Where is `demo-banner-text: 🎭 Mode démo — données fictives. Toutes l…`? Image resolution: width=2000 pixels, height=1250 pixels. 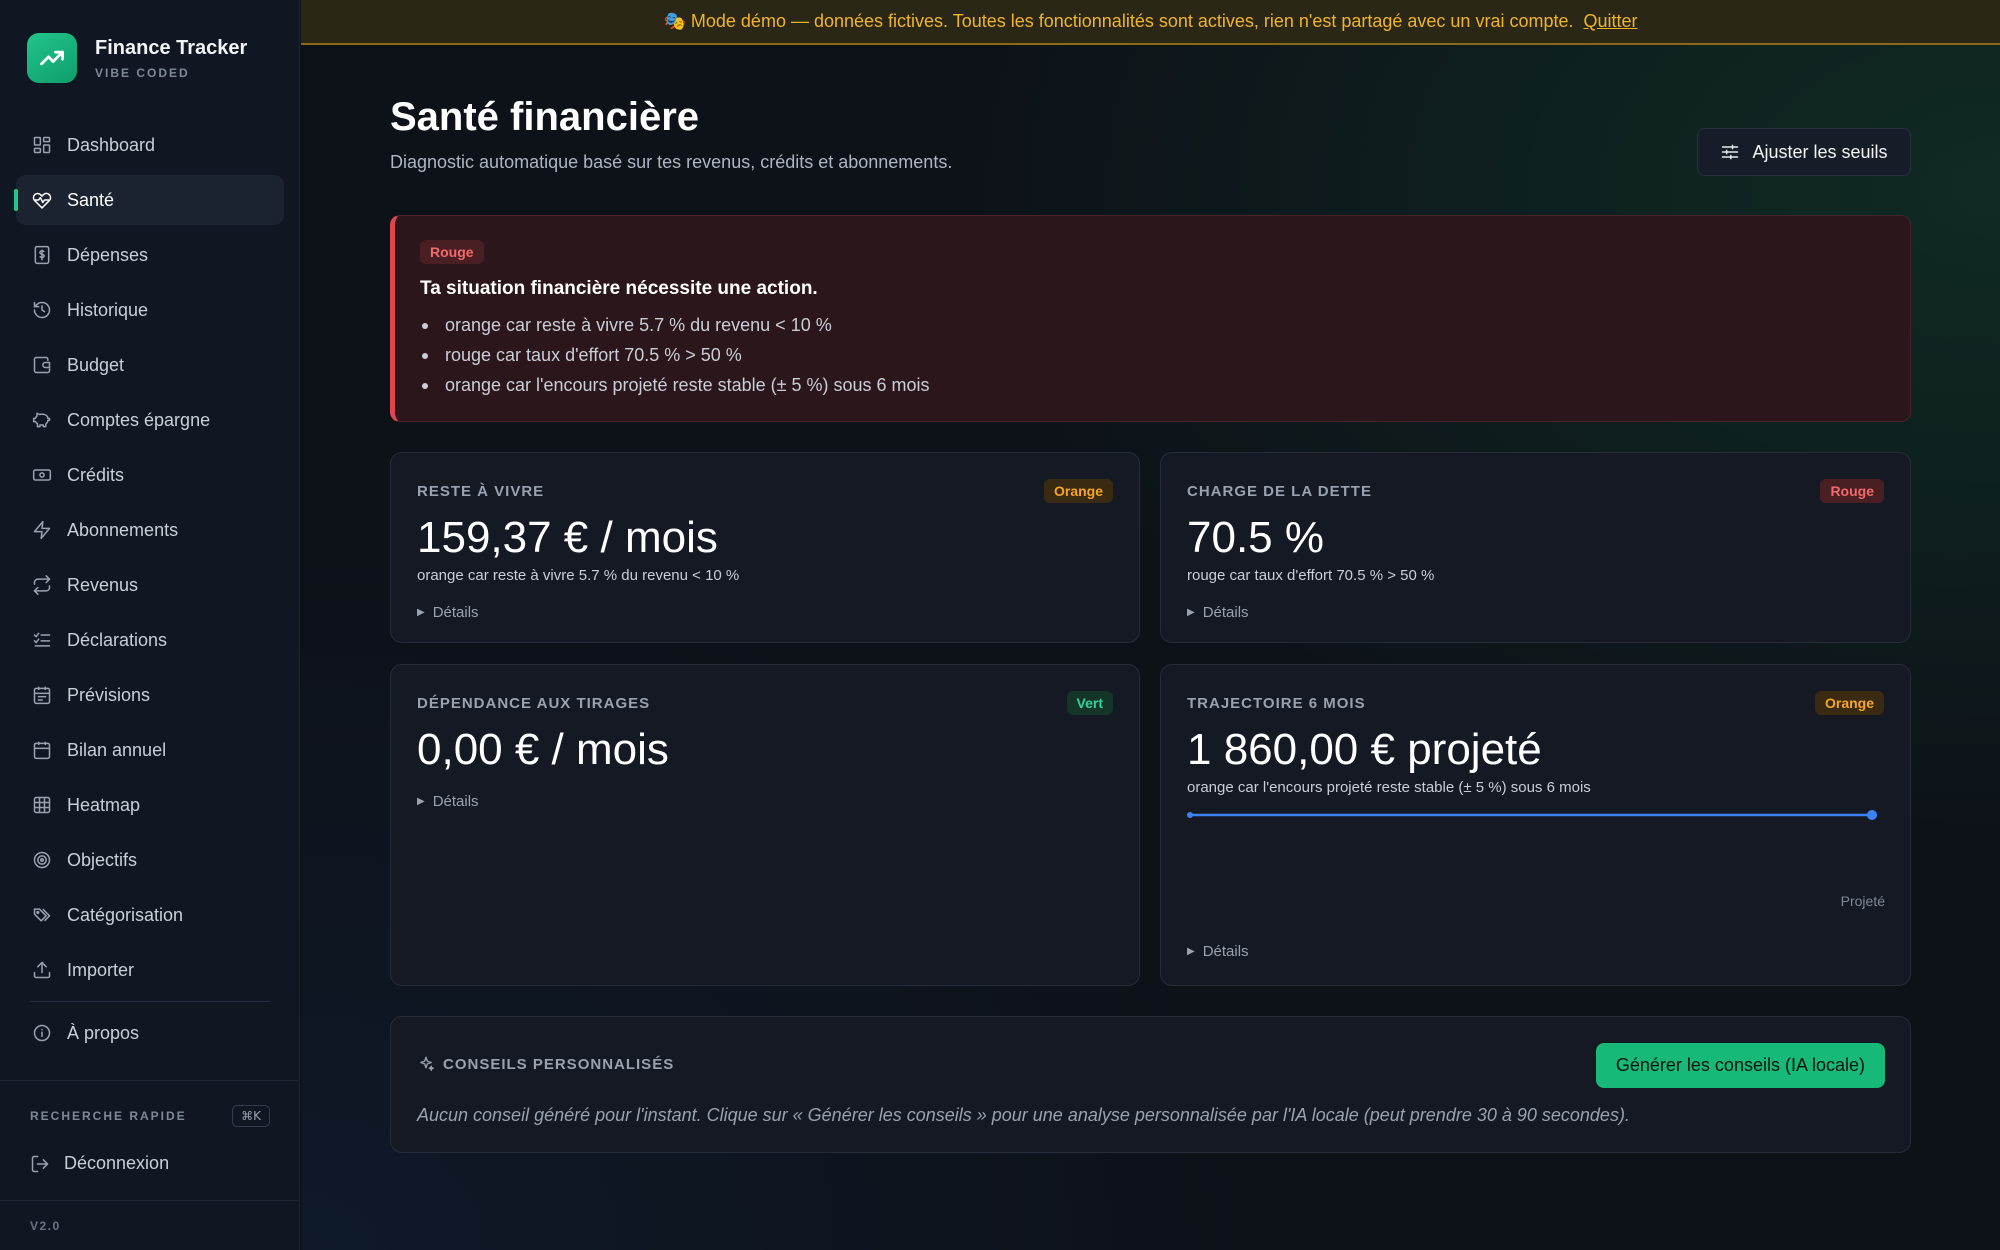 demo-banner-text: 🎭 Mode démo — données fictives. Toutes l… is located at coordinates (1118, 21).